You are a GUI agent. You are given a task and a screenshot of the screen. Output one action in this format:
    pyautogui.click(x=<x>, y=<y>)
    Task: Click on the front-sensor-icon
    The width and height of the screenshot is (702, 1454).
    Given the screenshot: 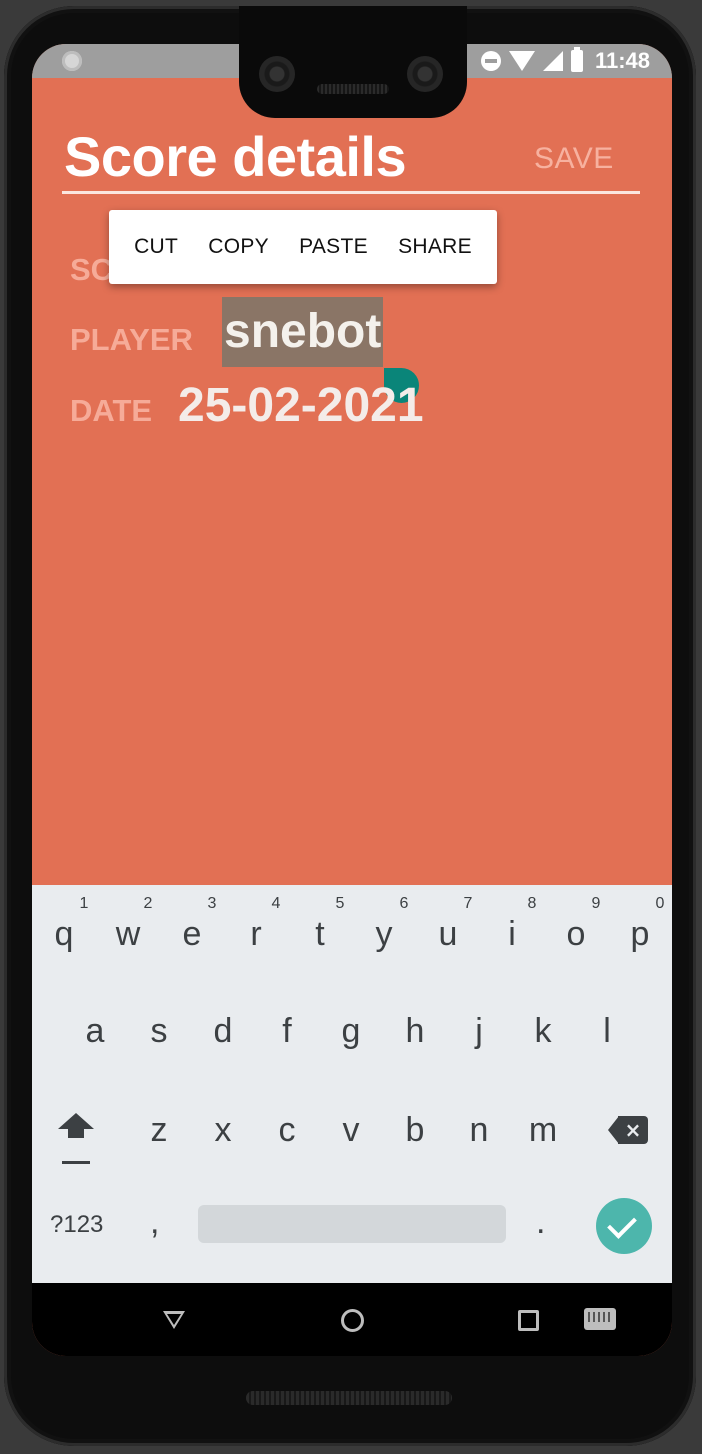 What is the action you would take?
    pyautogui.click(x=425, y=74)
    